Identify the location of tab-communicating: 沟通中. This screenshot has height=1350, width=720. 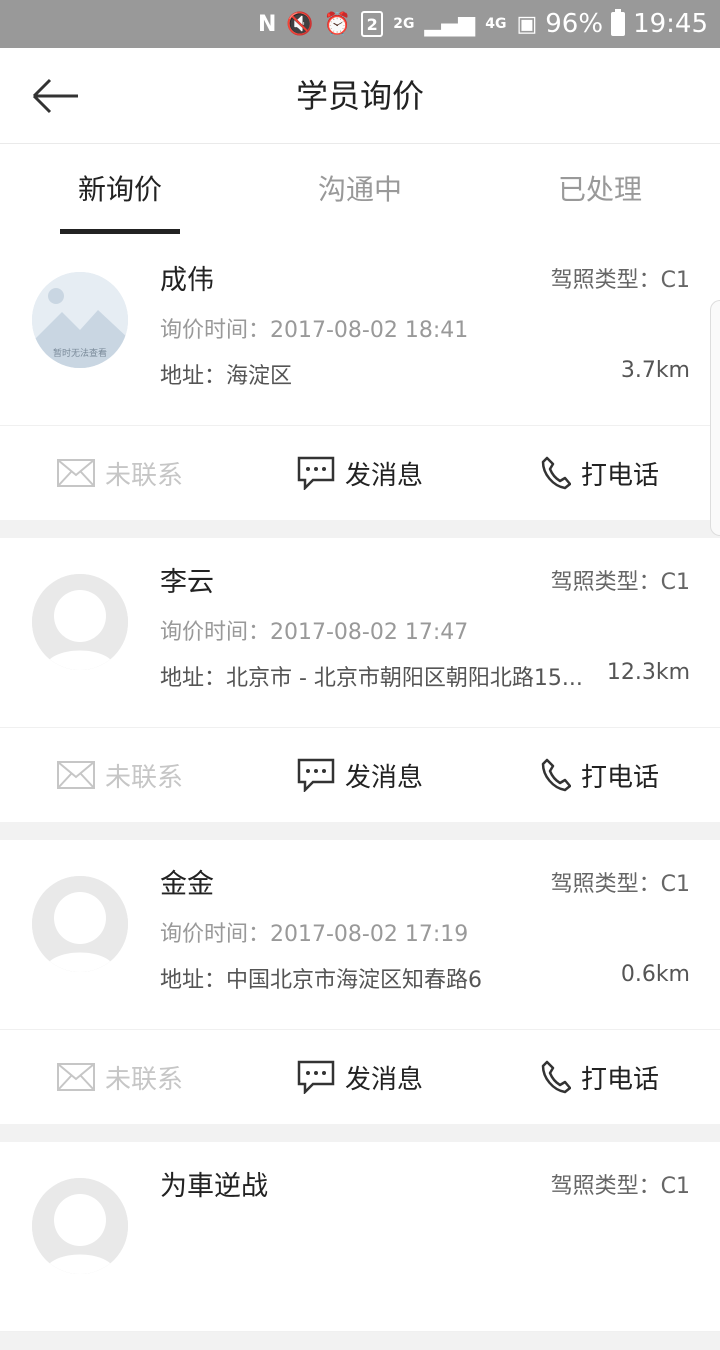
(360, 190).